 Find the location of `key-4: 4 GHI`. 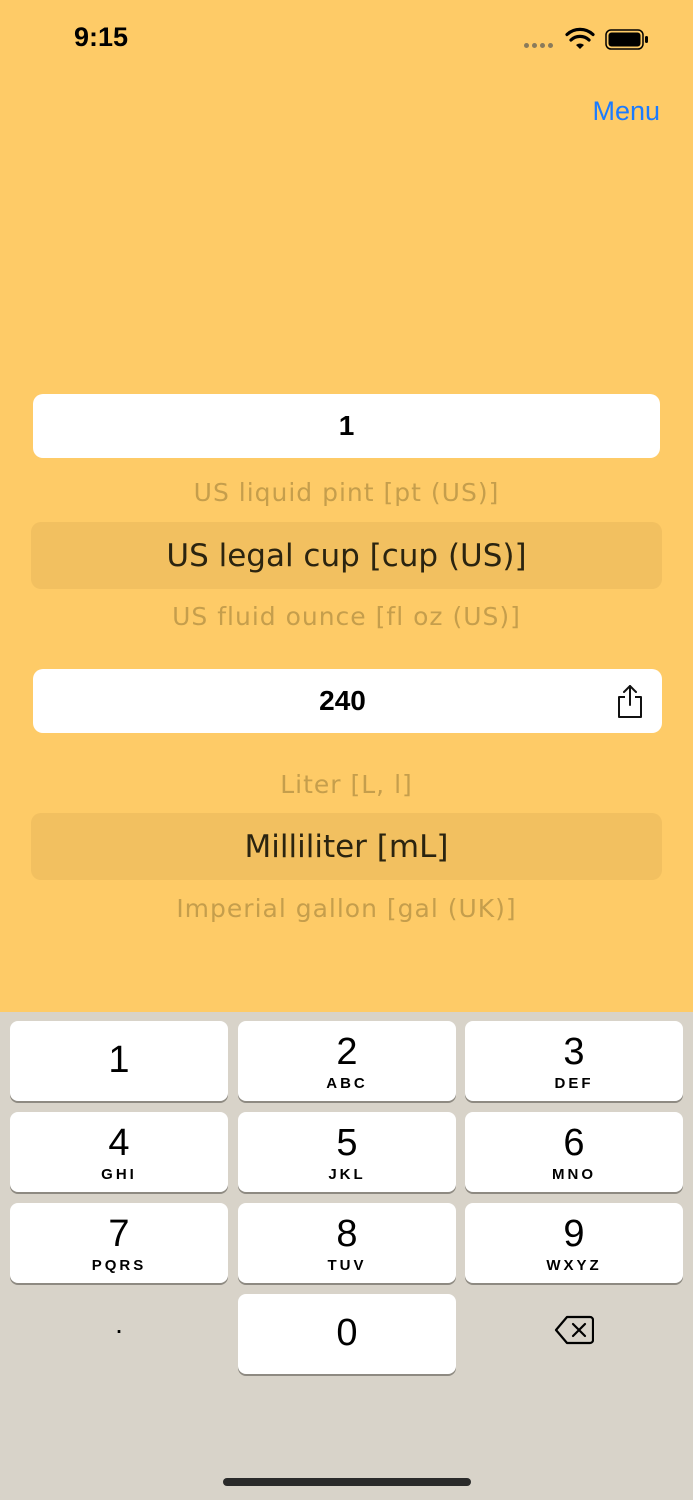

key-4: 4 GHI is located at coordinates (119, 1152).